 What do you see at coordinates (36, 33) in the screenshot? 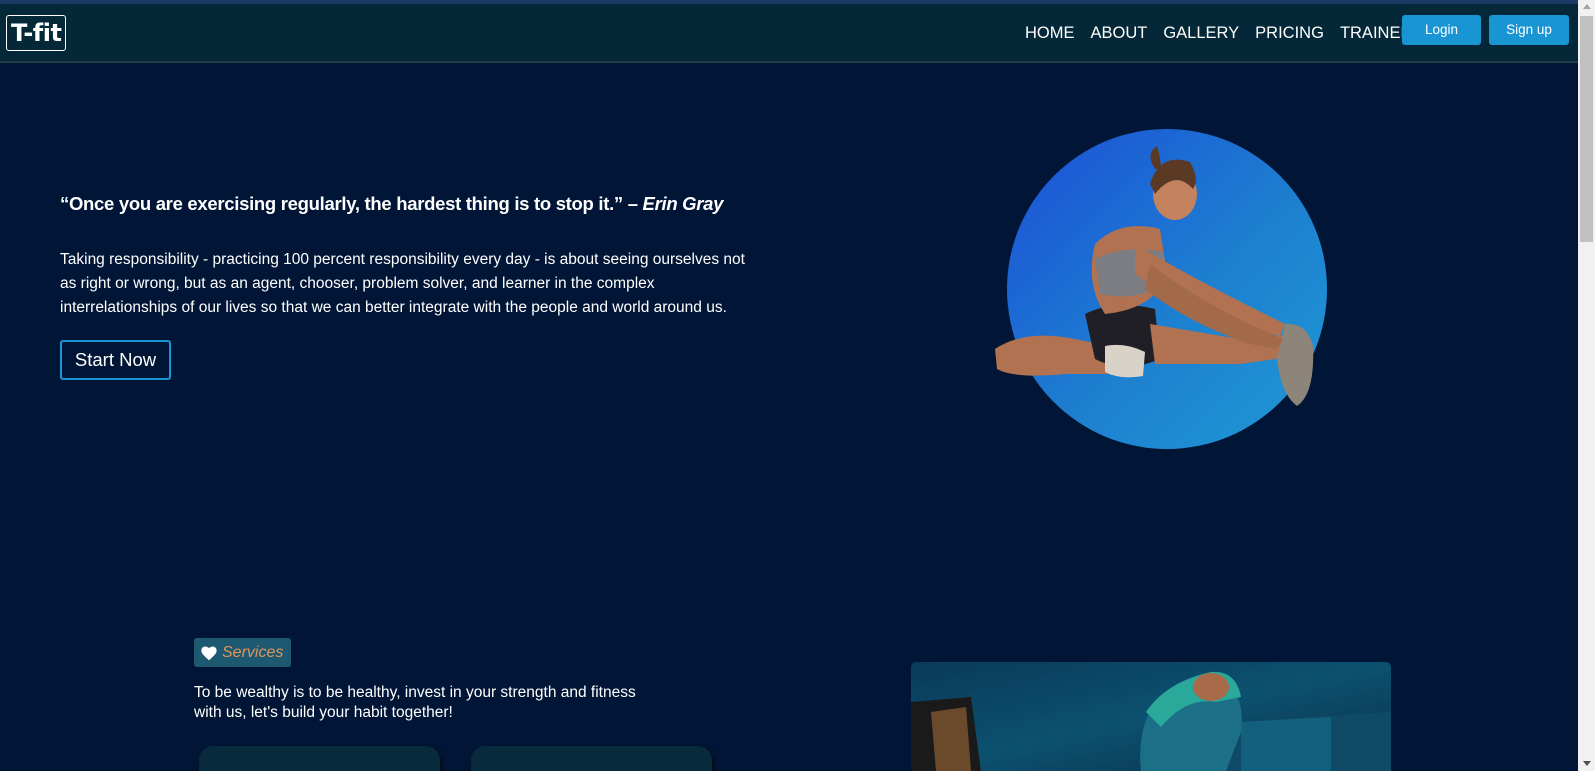
I see `logo: T-fit` at bounding box center [36, 33].